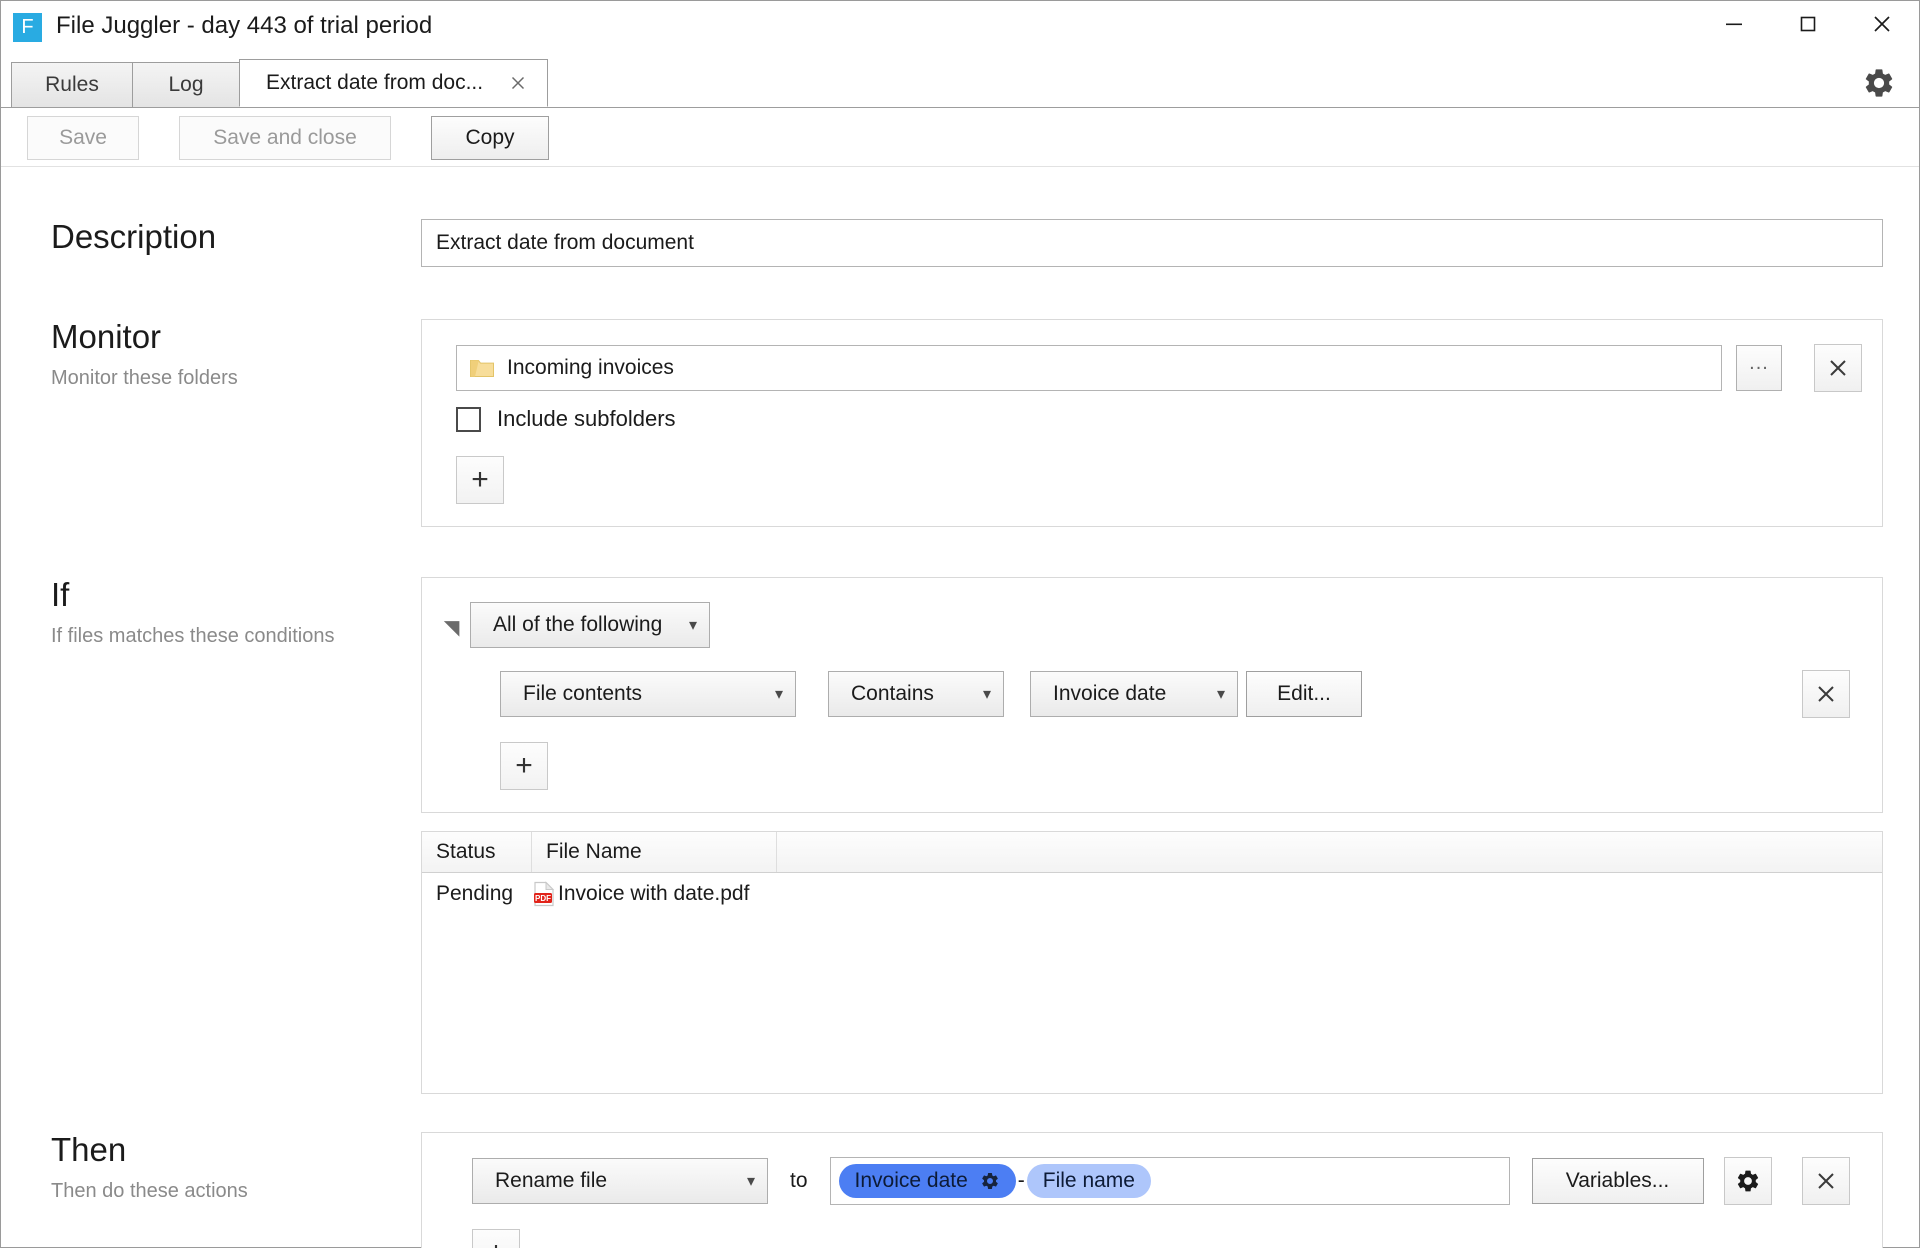 The height and width of the screenshot is (1248, 1920). I want to click on match-mode-dropdown: All of the following ▾, so click(590, 625).